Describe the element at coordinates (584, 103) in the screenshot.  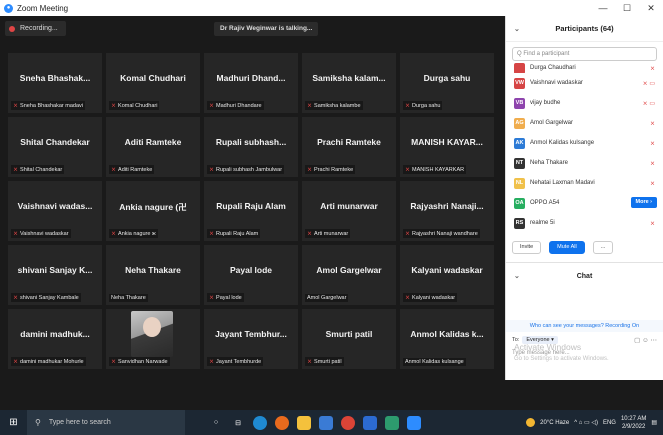
I see `participant-list-item: VB vijay budhe ⨯ ▭` at that location.